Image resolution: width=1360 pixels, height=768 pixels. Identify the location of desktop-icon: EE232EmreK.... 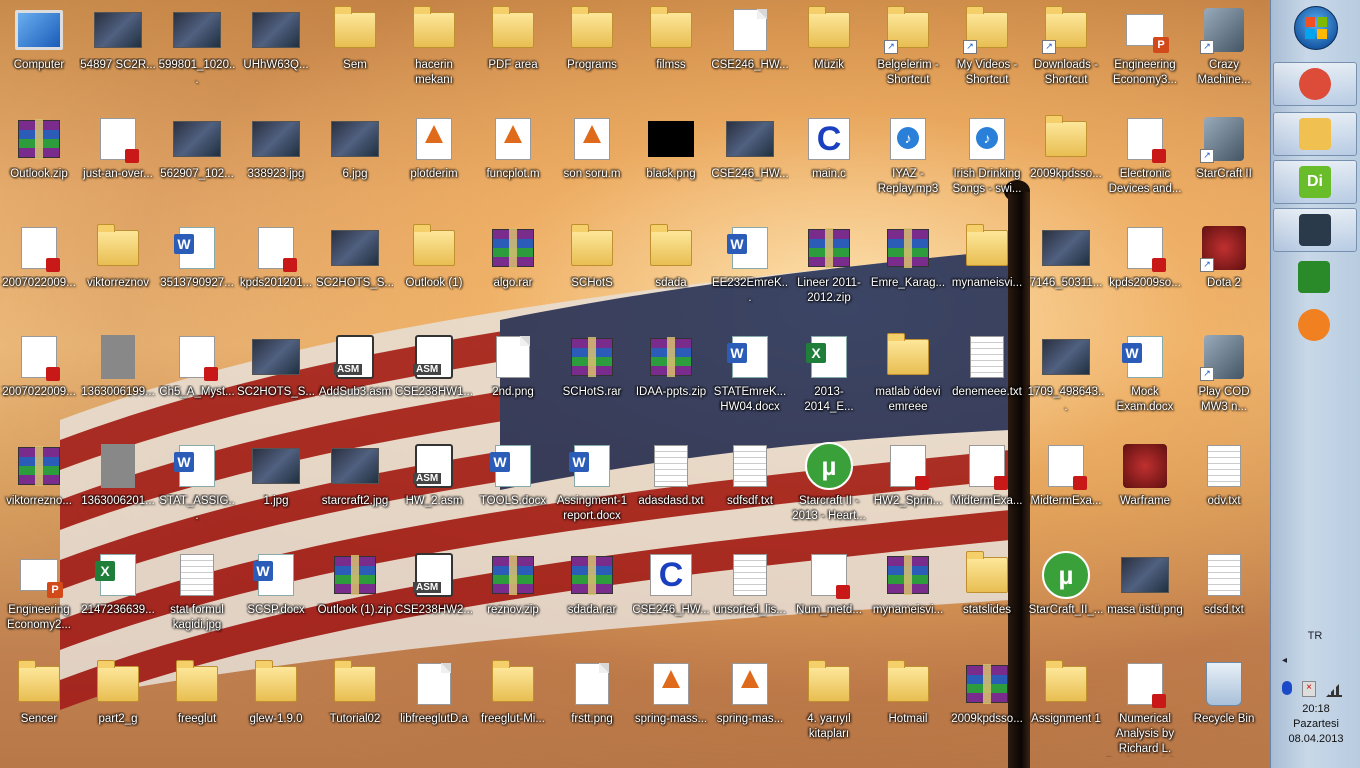
(750, 270).